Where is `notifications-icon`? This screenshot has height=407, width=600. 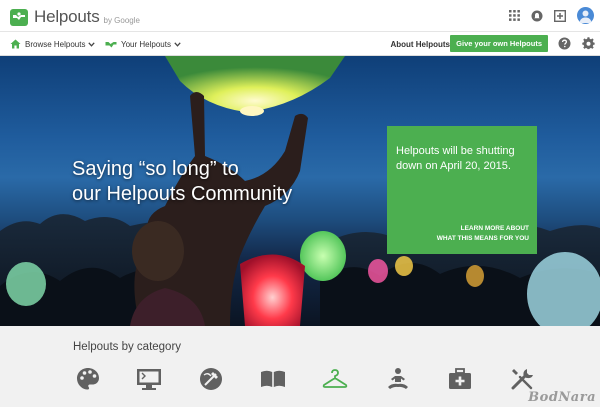
notifications-icon is located at coordinates (537, 16).